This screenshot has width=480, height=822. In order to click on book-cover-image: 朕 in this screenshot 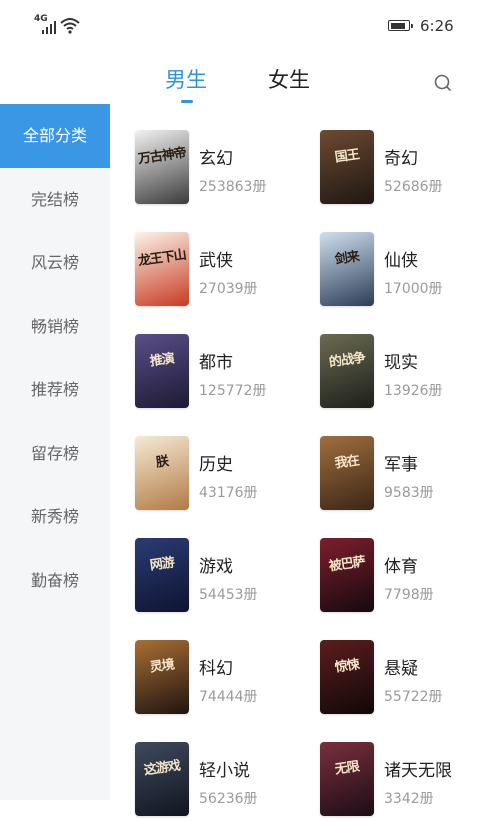, I will do `click(162, 473)`.